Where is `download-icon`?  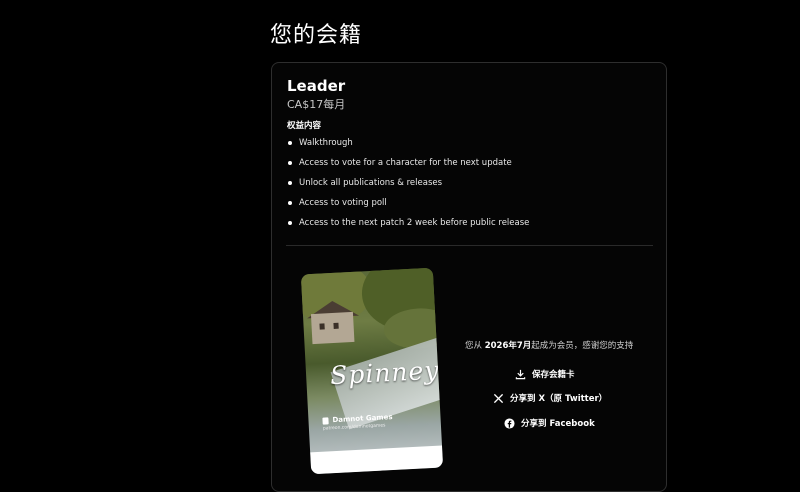 download-icon is located at coordinates (520, 374).